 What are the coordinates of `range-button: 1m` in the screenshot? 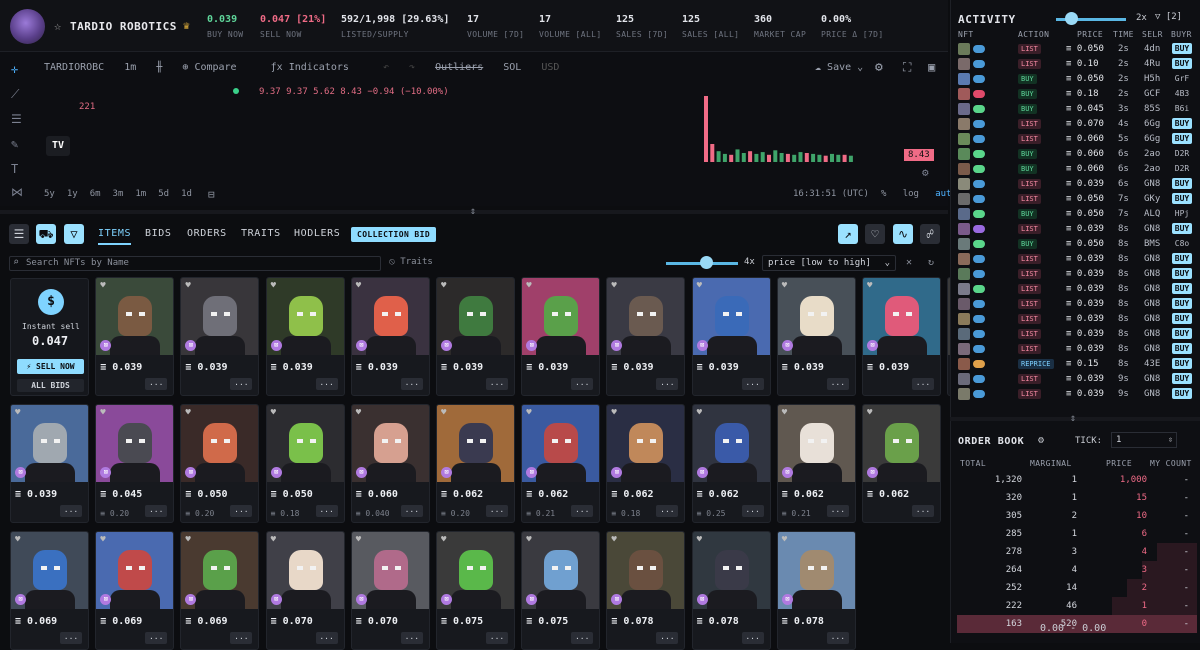 It's located at (140, 194).